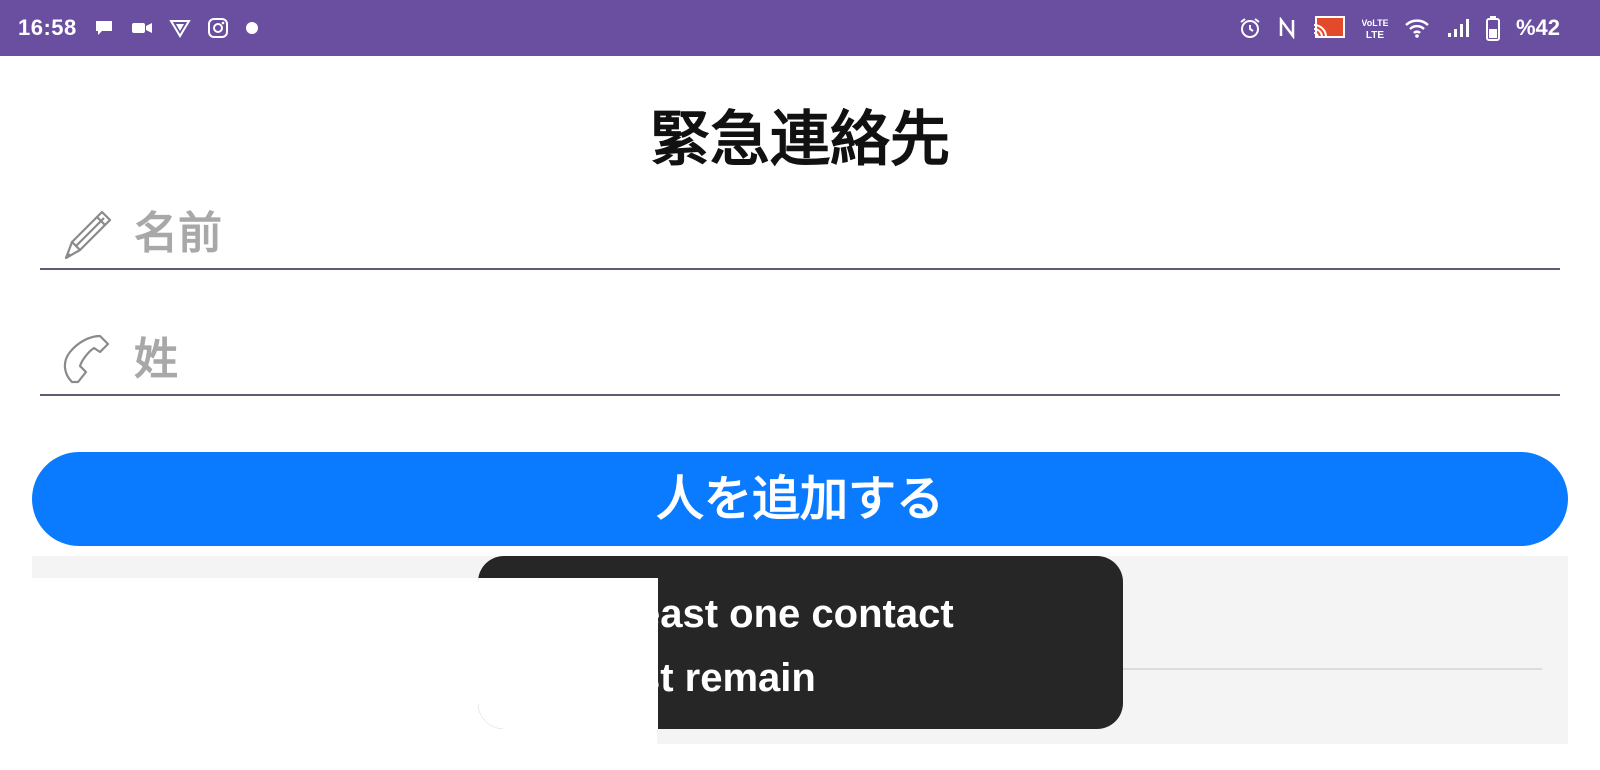 The width and height of the screenshot is (1600, 770). Describe the element at coordinates (142, 28) in the screenshot. I see `video-camera-icon` at that location.